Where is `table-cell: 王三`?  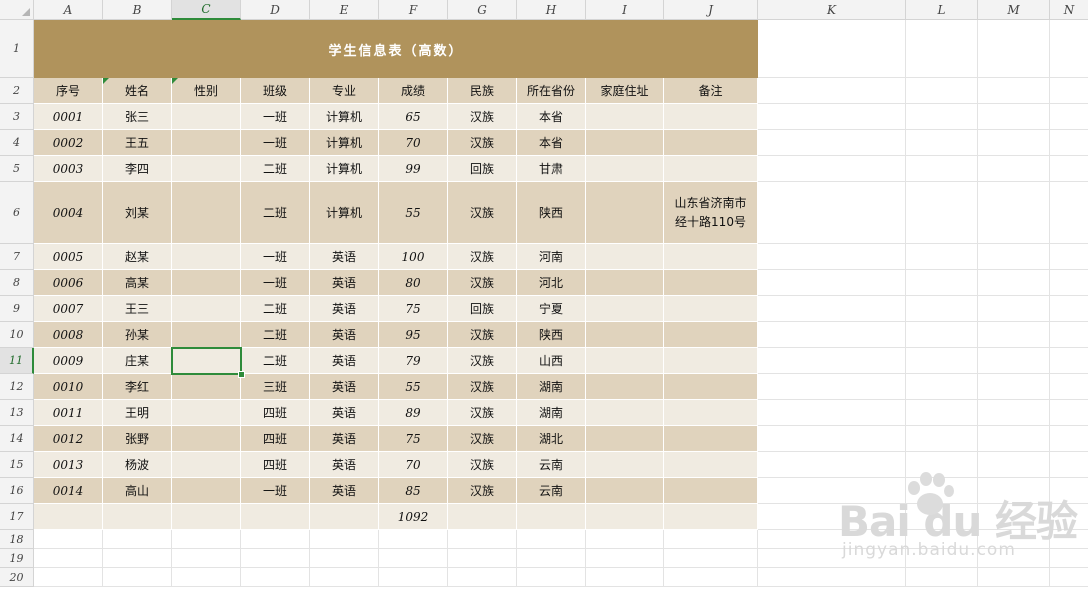 table-cell: 王三 is located at coordinates (137, 309).